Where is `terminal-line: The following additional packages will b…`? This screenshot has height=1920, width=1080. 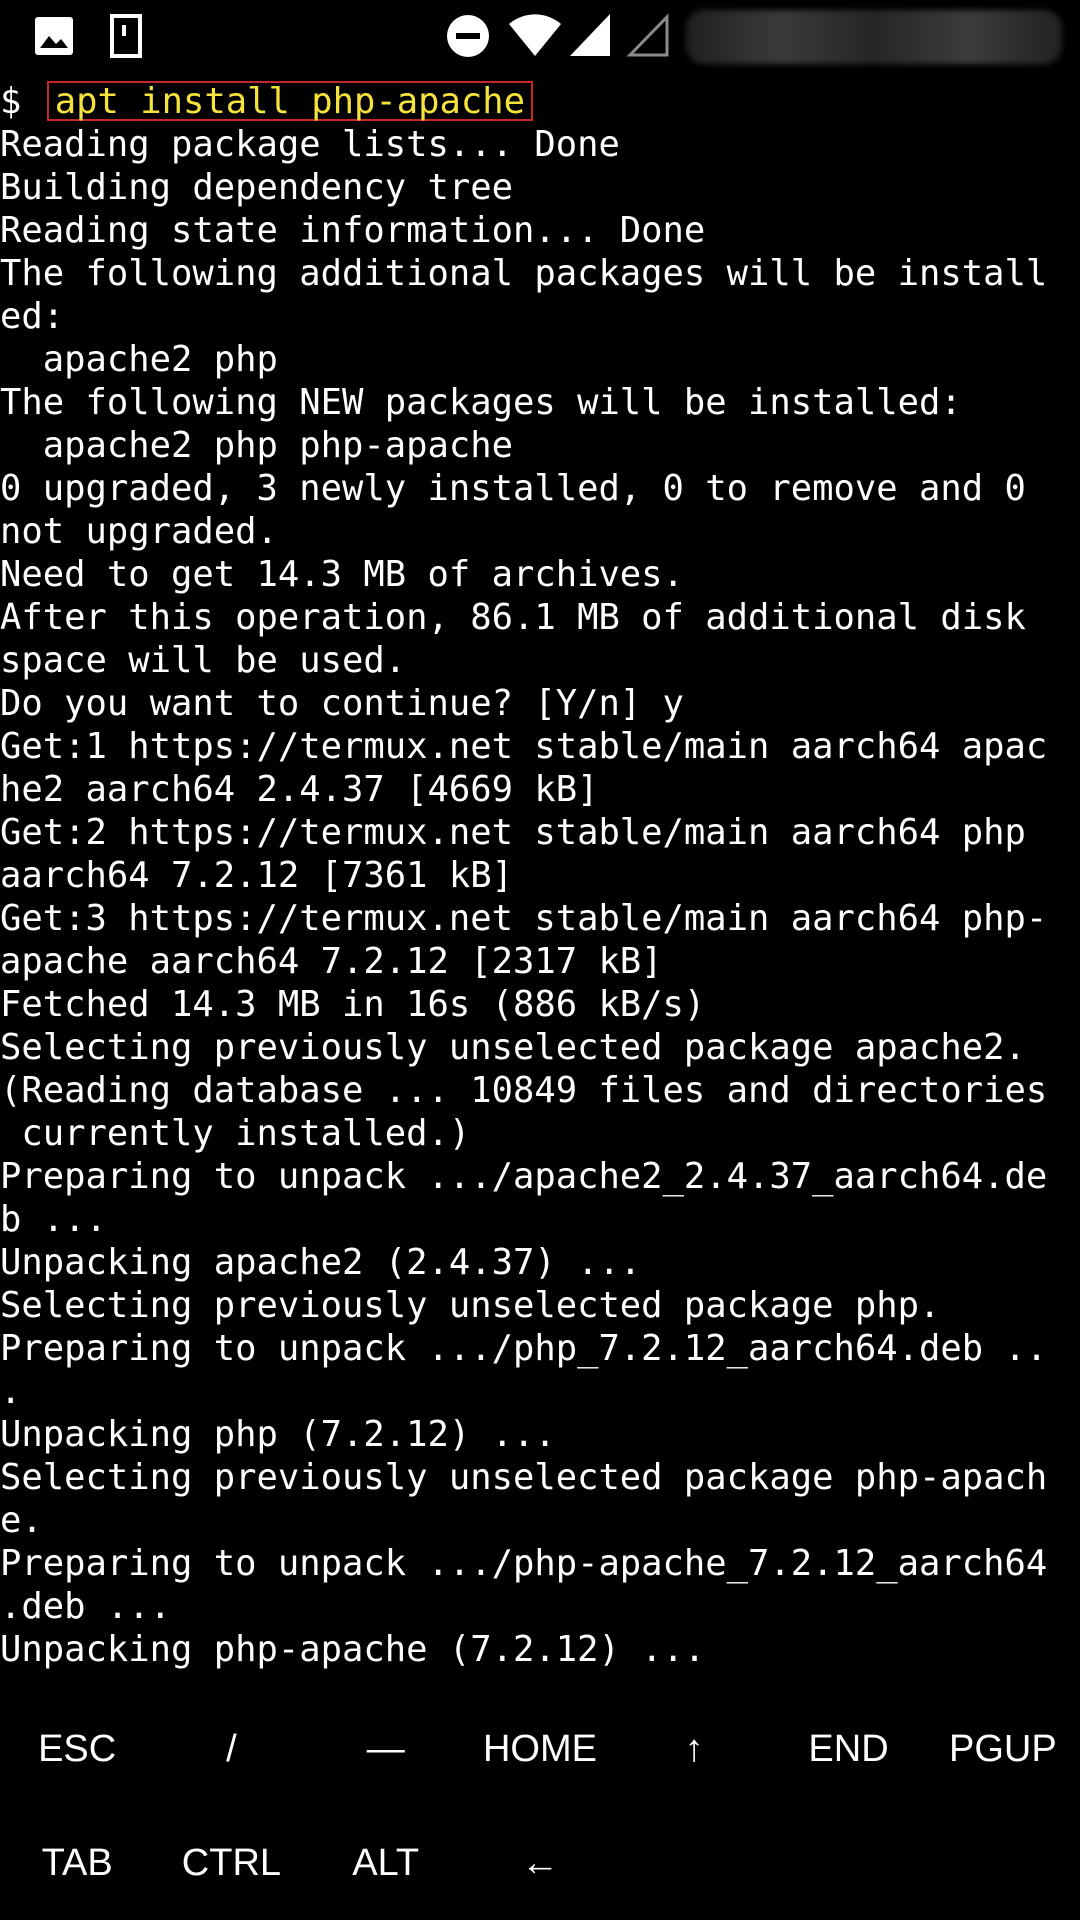
terminal-line: The following additional packages will b… is located at coordinates (524, 273).